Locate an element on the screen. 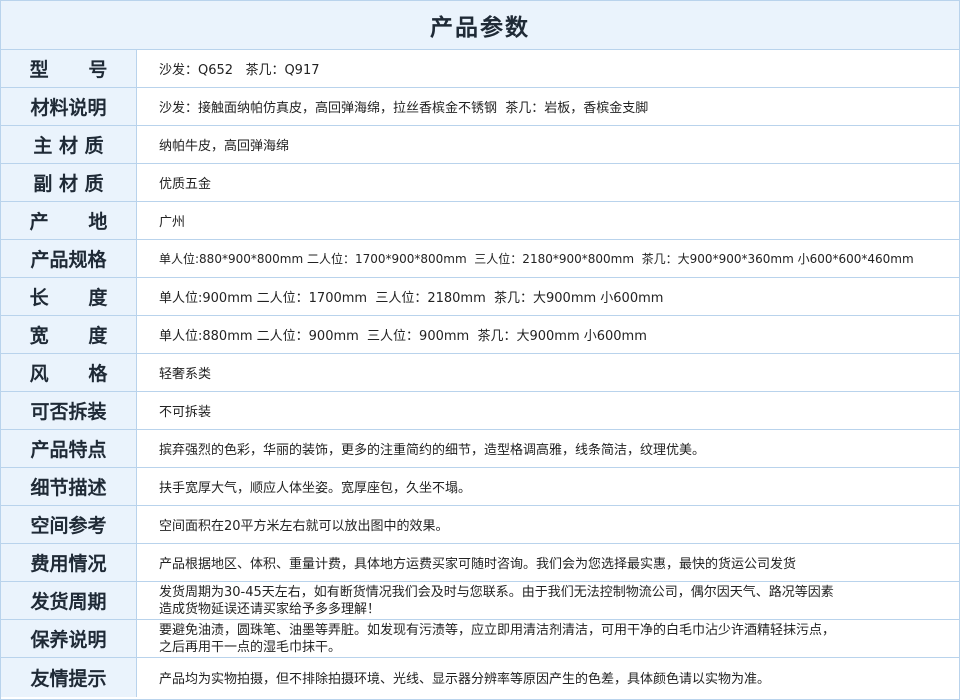 The width and height of the screenshot is (960, 700). table-row: 产 地 广州 is located at coordinates (480, 221).